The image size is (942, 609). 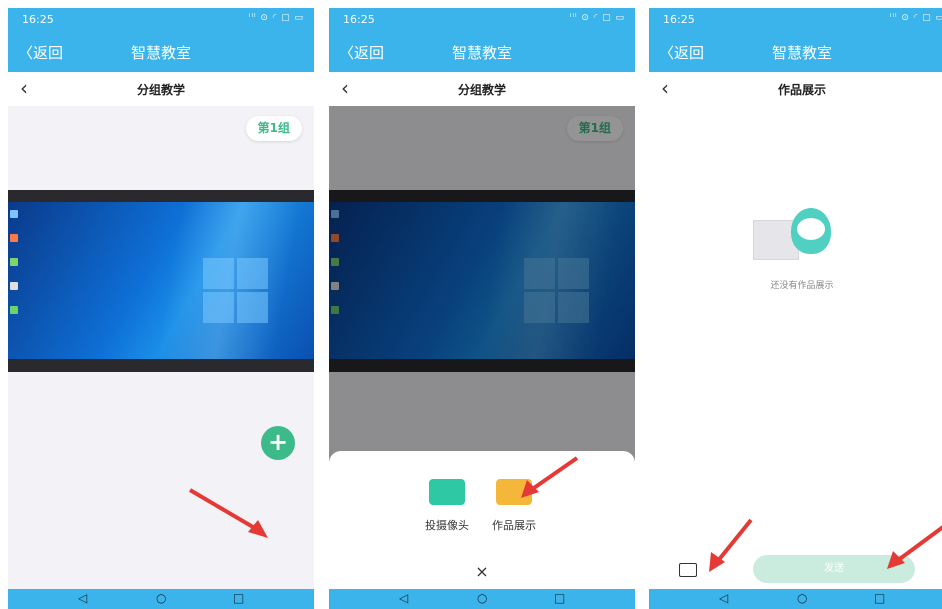 I want to click on page-title: 作品展示, so click(x=801, y=90).